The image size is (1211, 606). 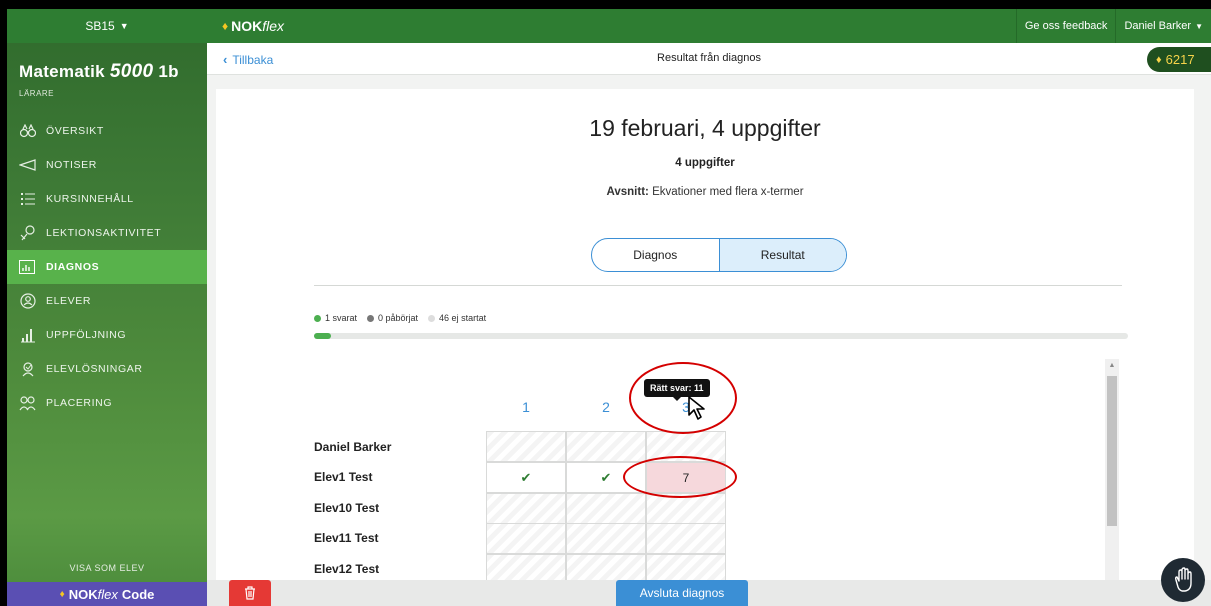 I want to click on students-icon, so click(x=28, y=301).